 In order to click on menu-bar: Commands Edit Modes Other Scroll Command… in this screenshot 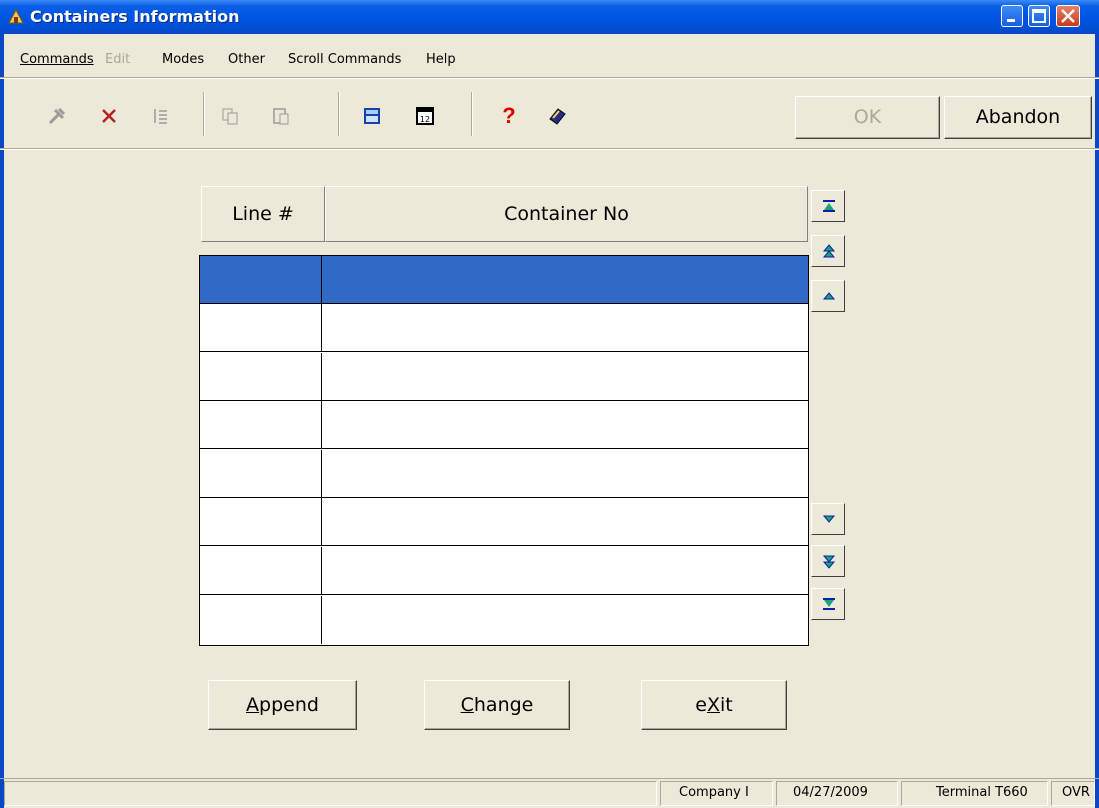, I will do `click(549, 58)`.